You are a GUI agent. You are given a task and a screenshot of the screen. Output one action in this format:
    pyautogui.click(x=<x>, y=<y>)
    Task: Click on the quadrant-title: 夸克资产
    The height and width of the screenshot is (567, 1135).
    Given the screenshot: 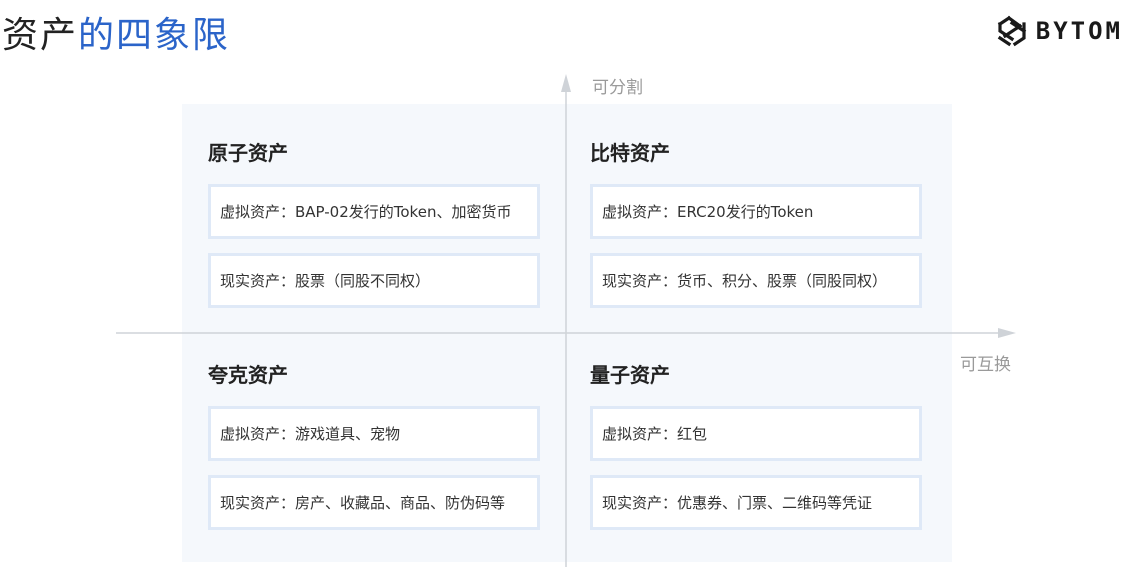 What is the action you would take?
    pyautogui.click(x=248, y=375)
    